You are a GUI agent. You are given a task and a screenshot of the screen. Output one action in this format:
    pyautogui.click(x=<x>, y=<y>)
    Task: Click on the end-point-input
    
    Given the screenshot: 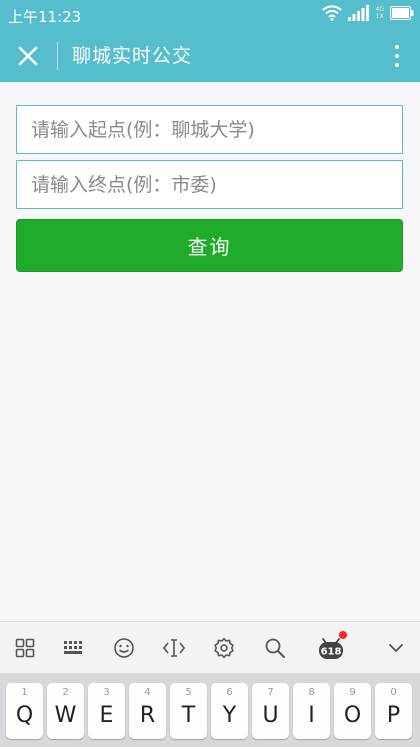 What is the action you would take?
    pyautogui.click(x=209, y=184)
    